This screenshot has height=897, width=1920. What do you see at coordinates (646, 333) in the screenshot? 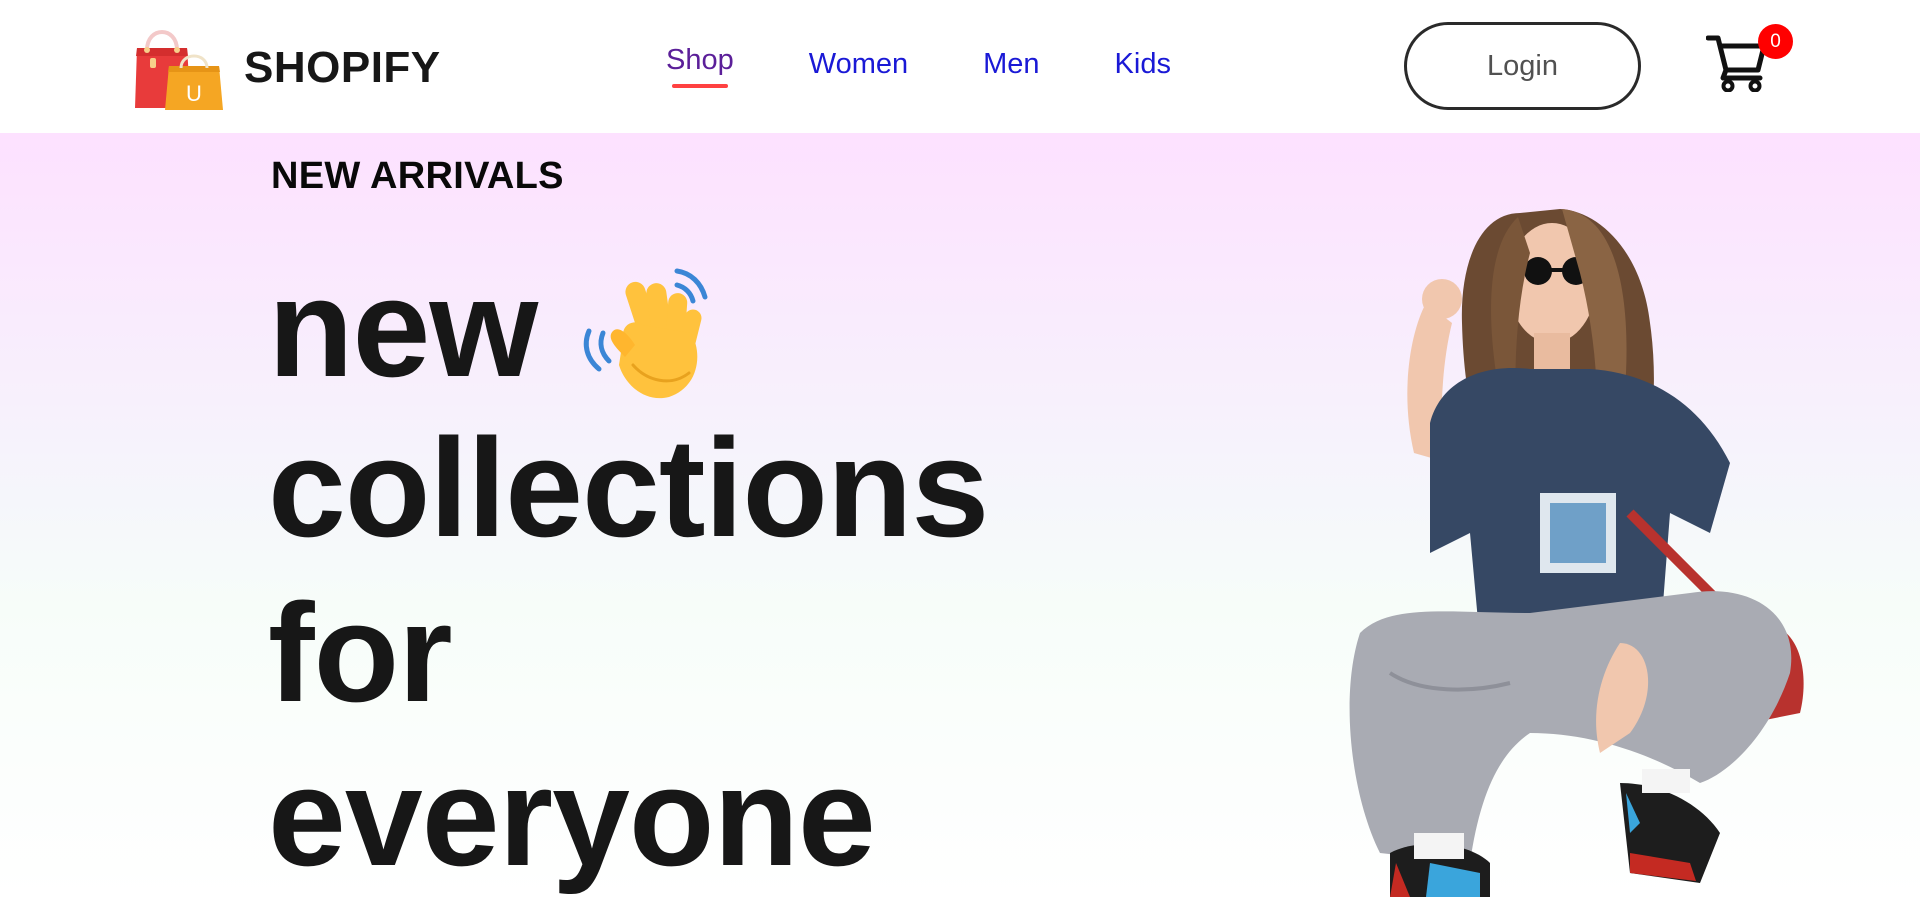
I see `waving-hand-icon` at bounding box center [646, 333].